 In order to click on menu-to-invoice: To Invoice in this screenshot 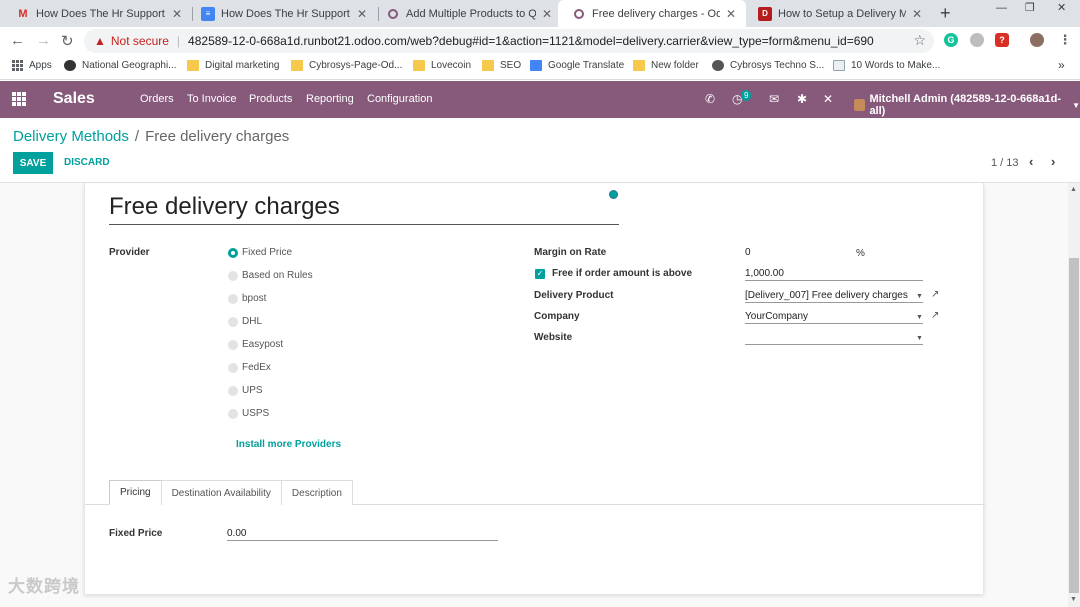, I will do `click(212, 99)`.